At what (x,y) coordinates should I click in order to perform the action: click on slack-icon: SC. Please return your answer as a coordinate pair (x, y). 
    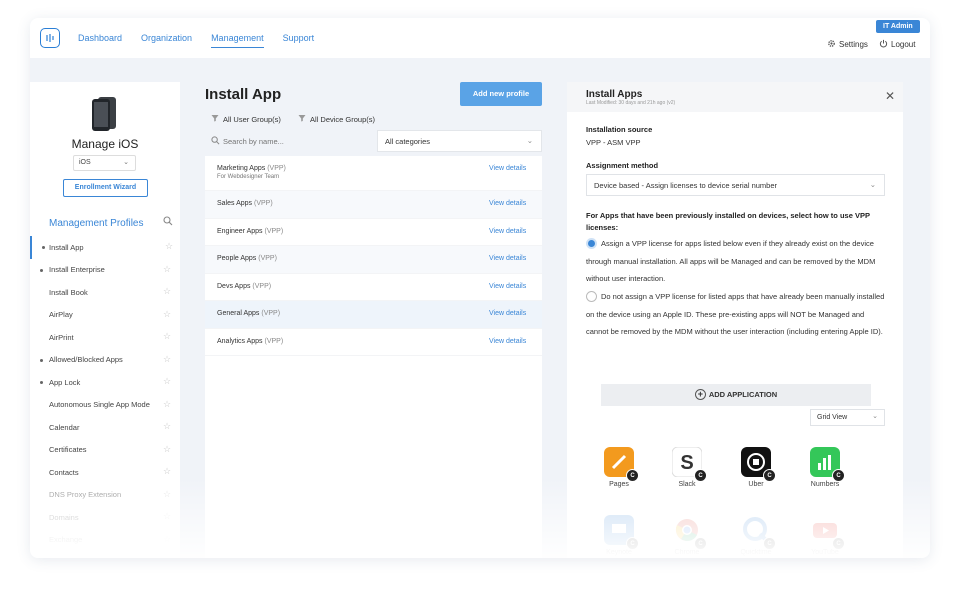
    Looking at the image, I should click on (689, 464).